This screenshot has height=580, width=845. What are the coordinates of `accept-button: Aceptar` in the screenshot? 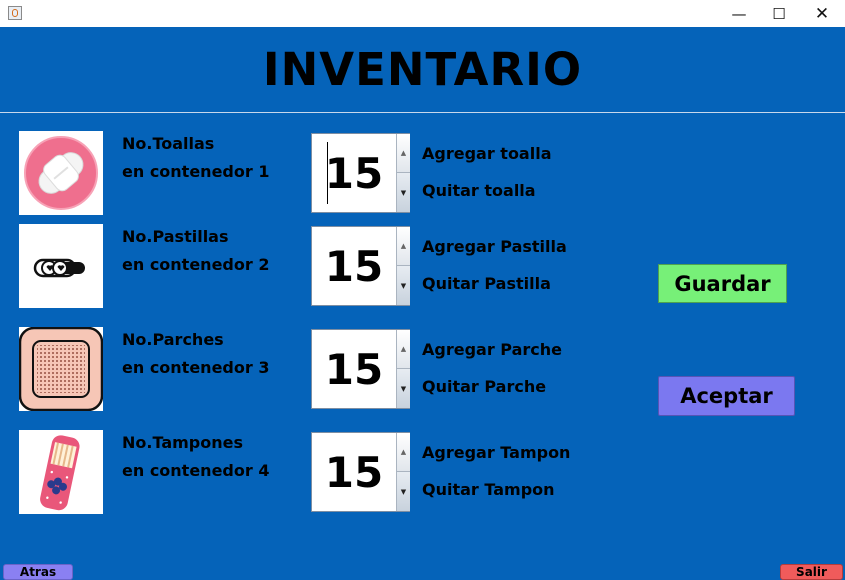 It's located at (726, 396).